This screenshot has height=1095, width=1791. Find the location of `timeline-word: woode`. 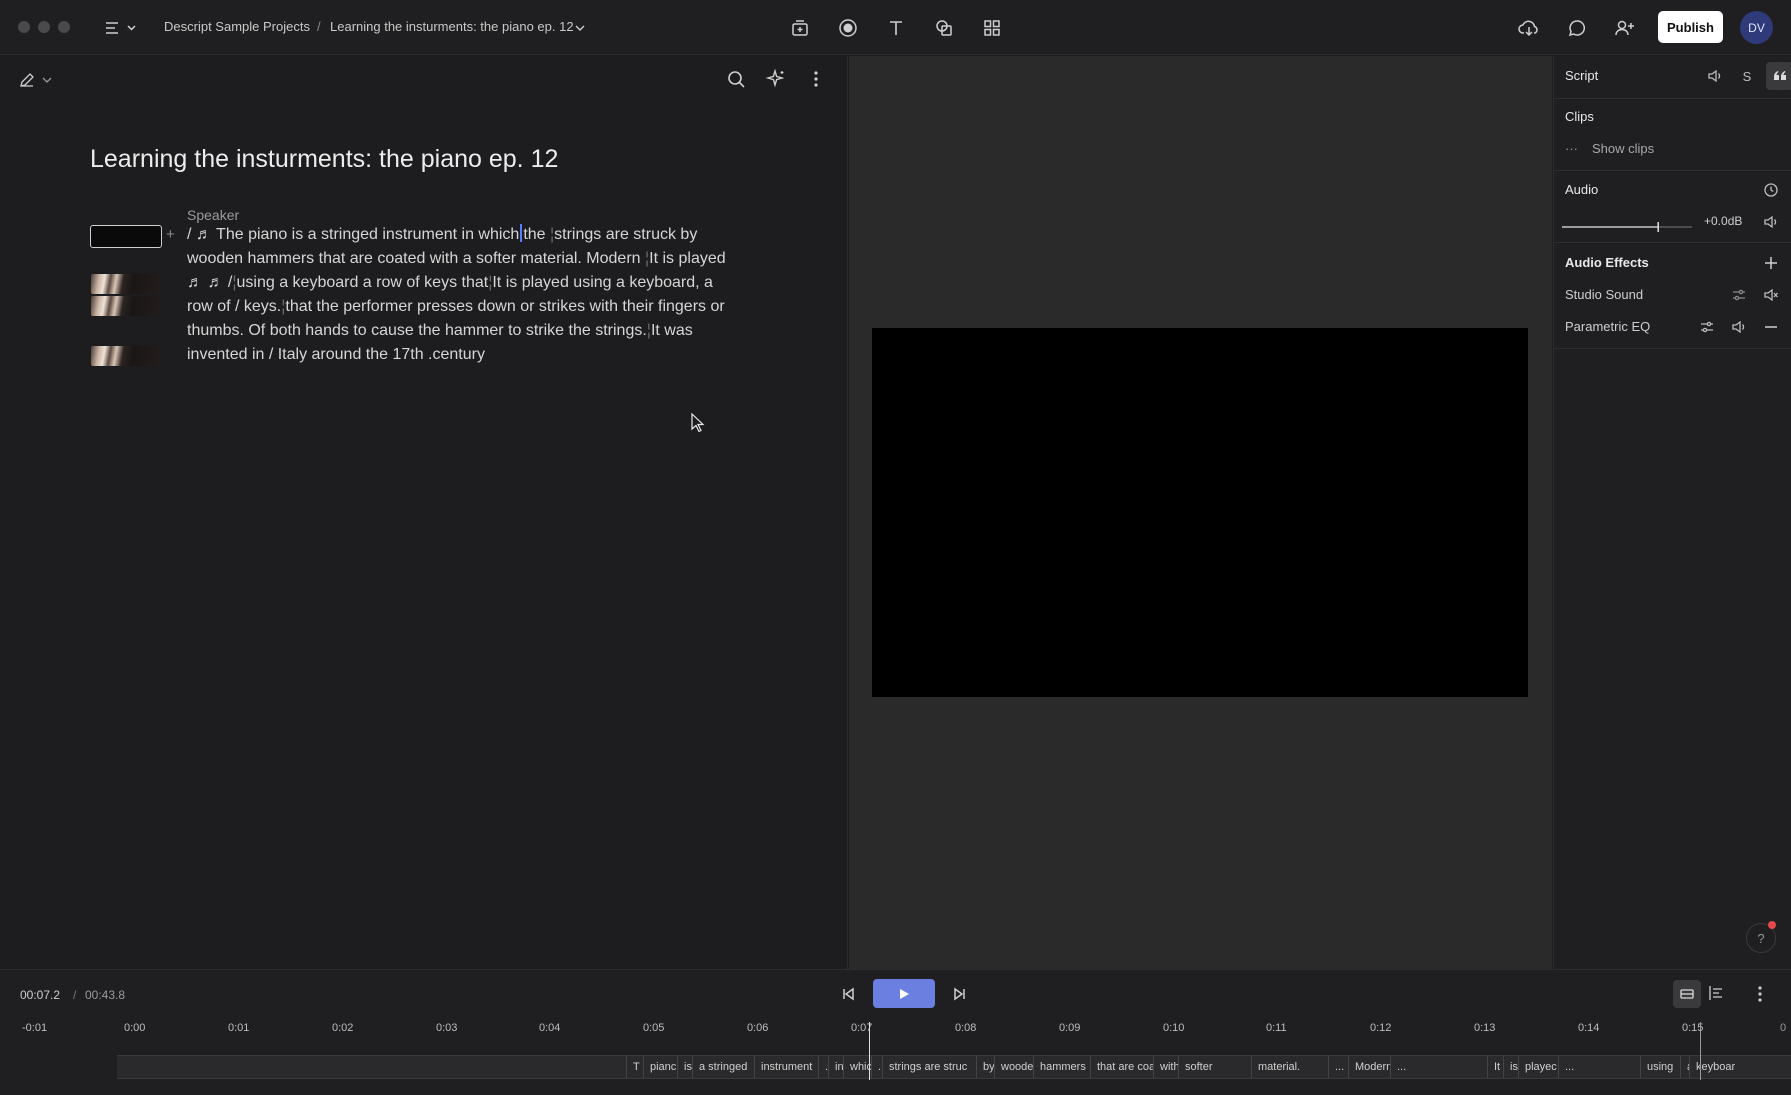

timeline-word: woode is located at coordinates (1013, 1067).